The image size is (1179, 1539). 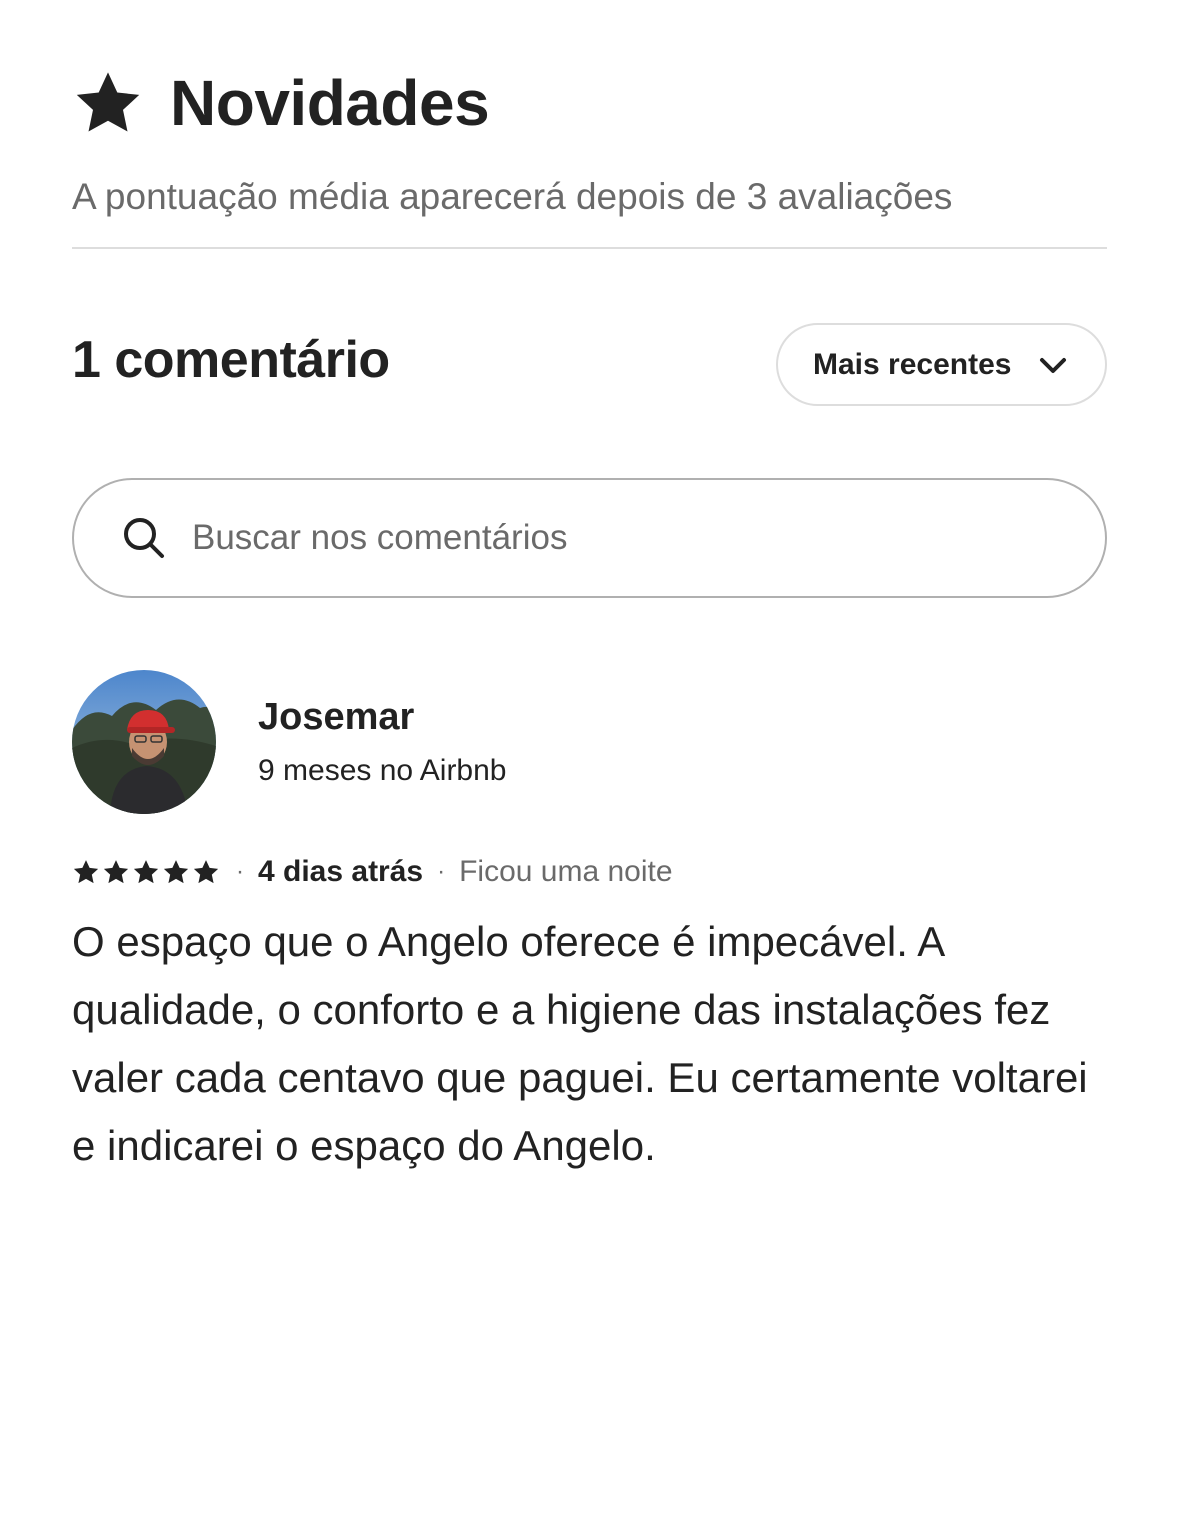 I want to click on review-rating-row: · 4 dias atrás · Ficou uma noite, so click(x=372, y=872).